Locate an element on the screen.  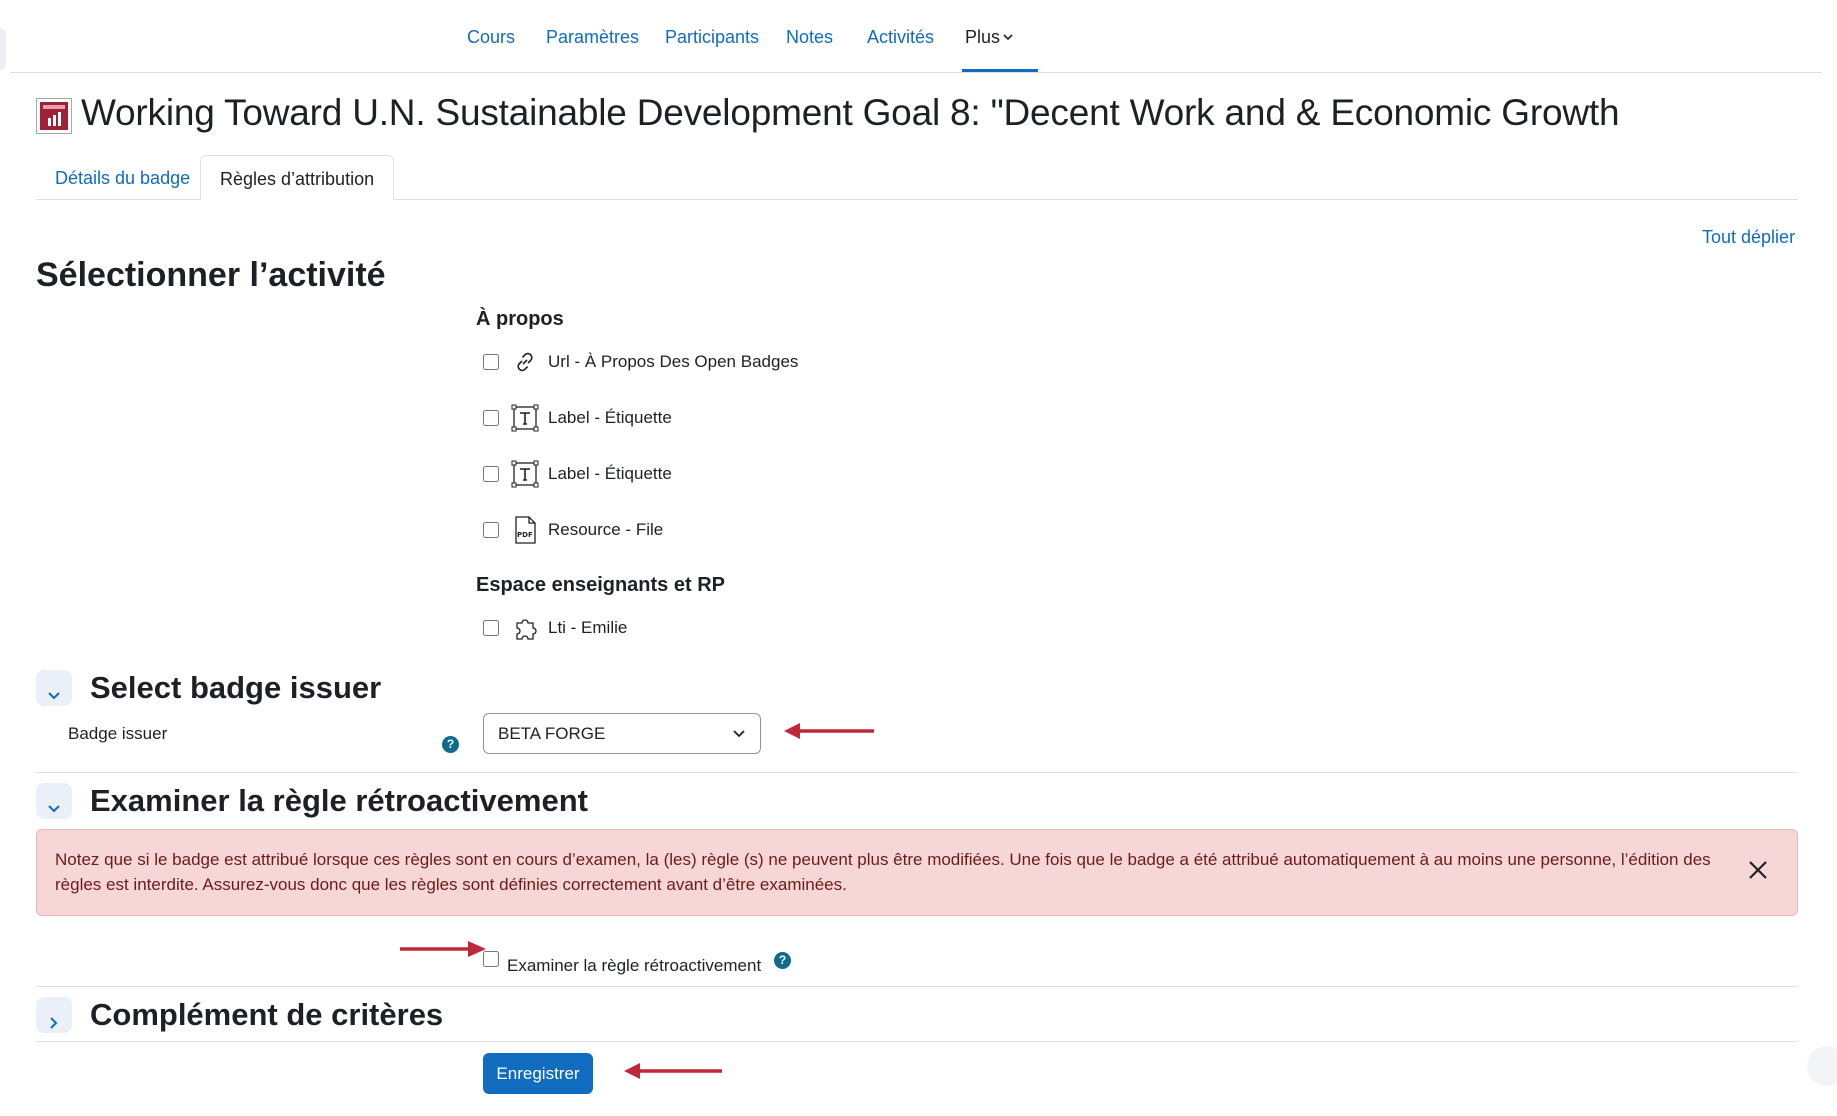
svg-text: PDF is located at coordinates (525, 535).